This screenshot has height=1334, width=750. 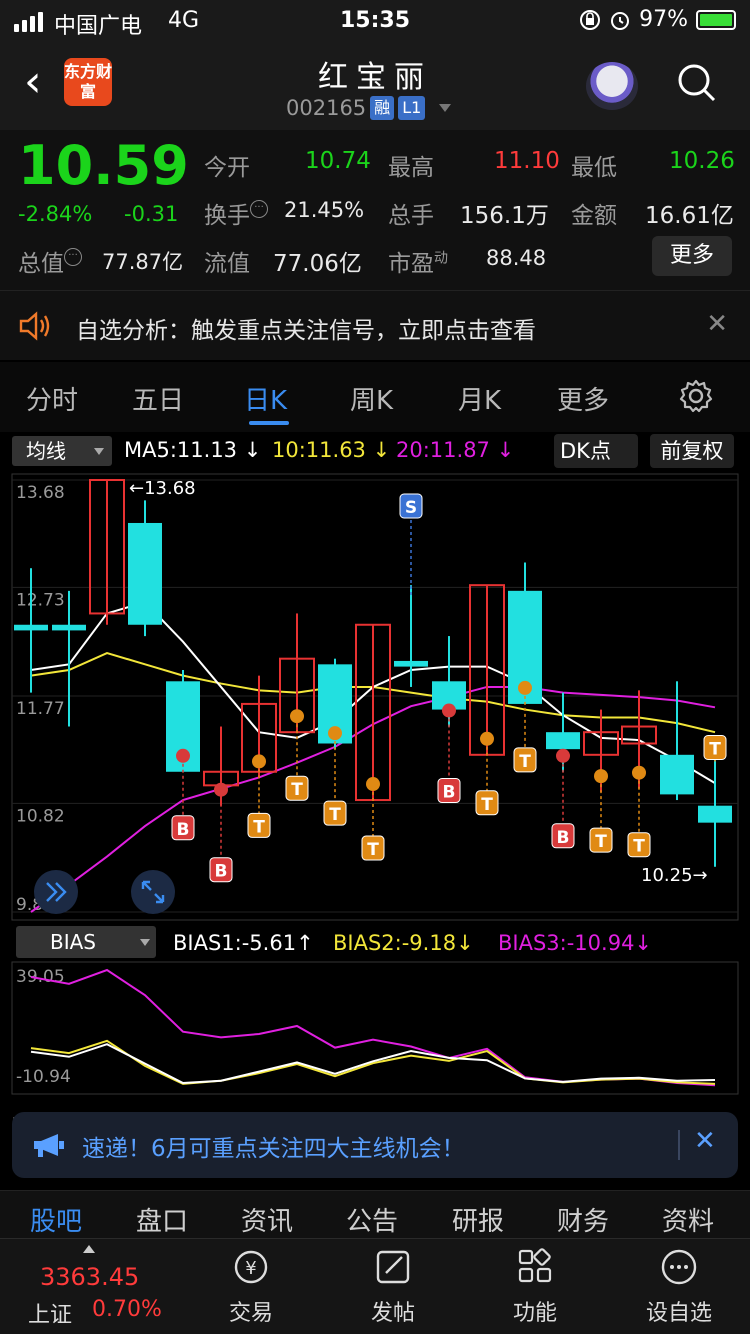 I want to click on y-tick-label: 12.73, so click(x=40, y=600).